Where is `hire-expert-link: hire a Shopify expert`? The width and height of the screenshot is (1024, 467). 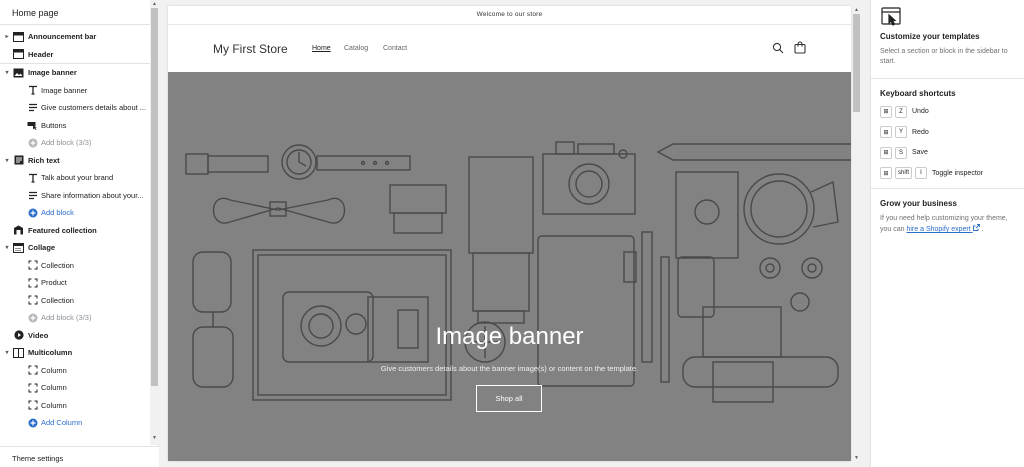
hire-expert-link: hire a Shopify expert is located at coordinates (943, 228).